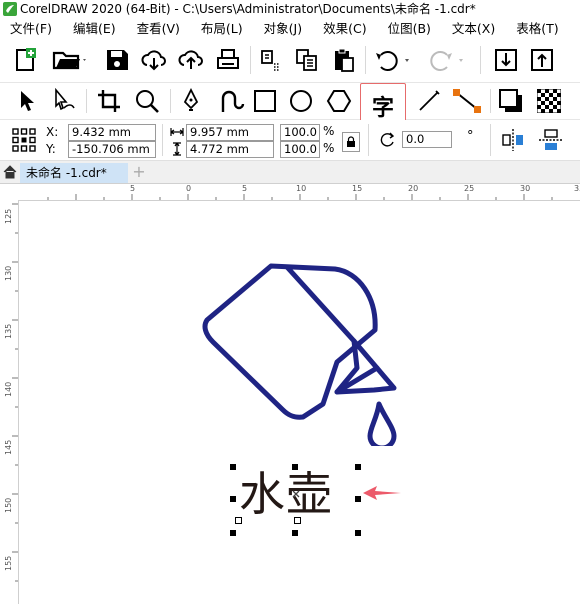  Describe the element at coordinates (74, 173) in the screenshot. I see `document-tab: 未命名 -1.cdr*` at that location.